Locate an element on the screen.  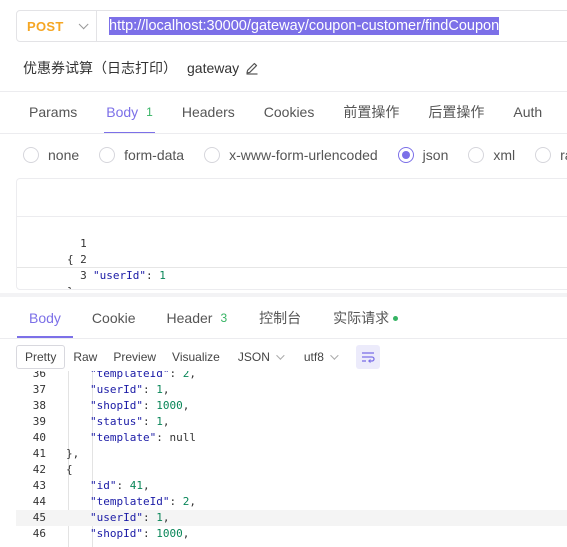
code-text: } is located at coordinates (70, 286).